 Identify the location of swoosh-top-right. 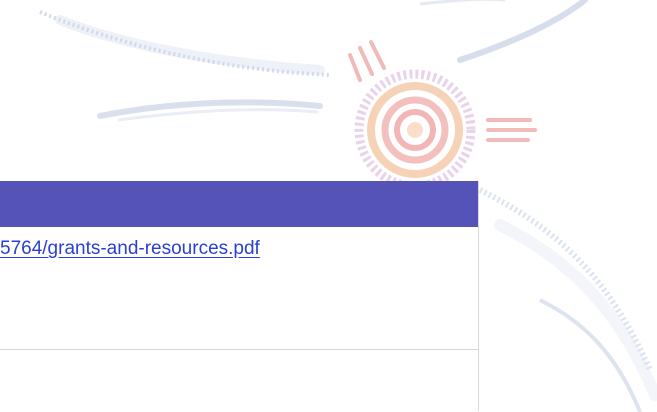
(522, 31).